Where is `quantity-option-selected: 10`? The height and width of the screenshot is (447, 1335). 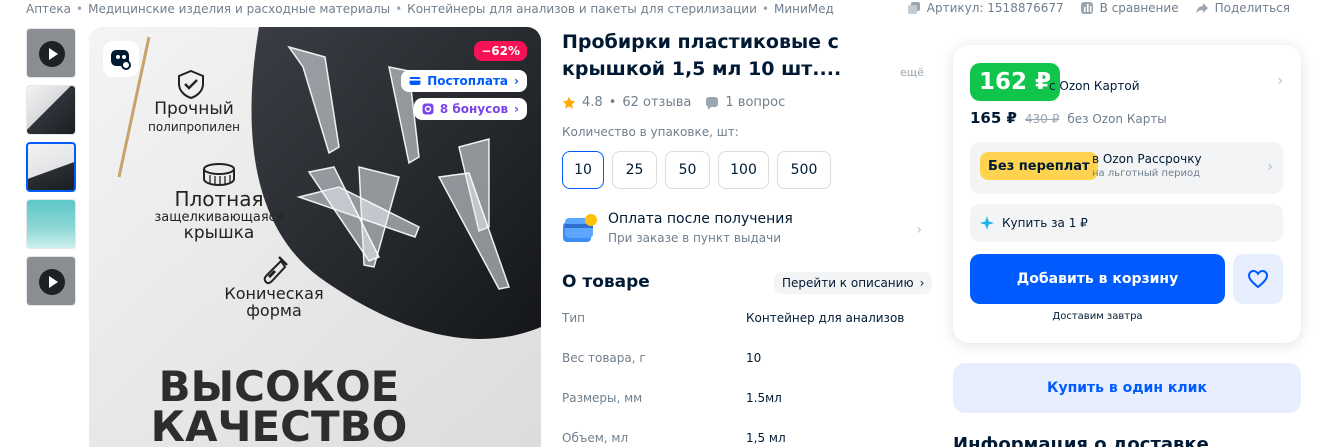 quantity-option-selected: 10 is located at coordinates (583, 170).